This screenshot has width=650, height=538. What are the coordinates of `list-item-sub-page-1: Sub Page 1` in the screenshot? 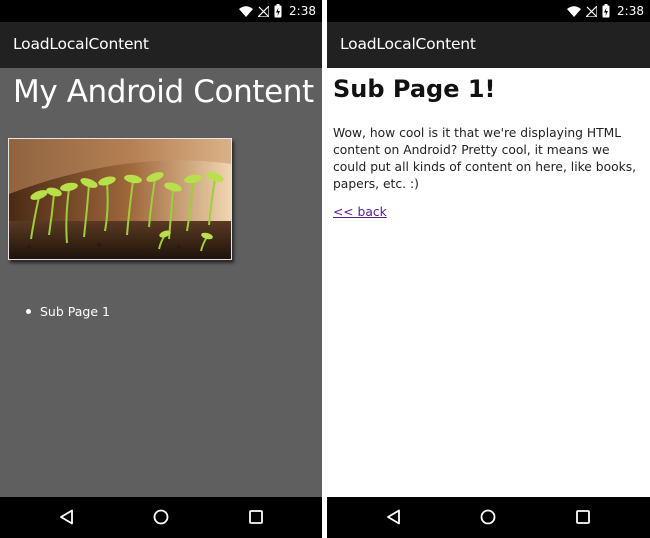 It's located at (55, 311).